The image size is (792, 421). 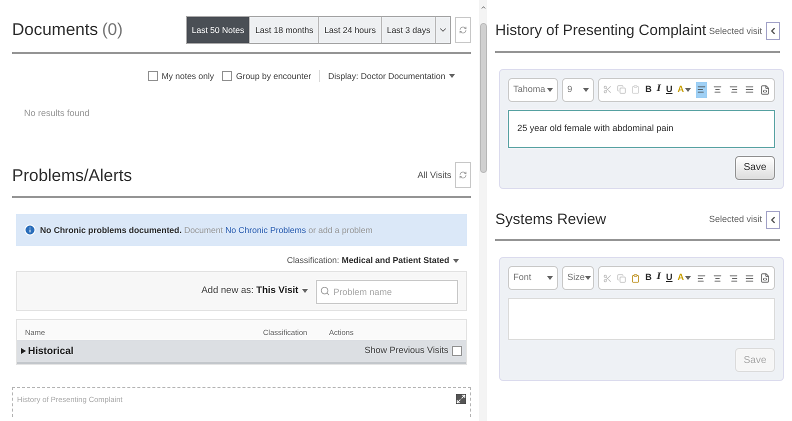 I want to click on expand-icon, so click(x=461, y=399).